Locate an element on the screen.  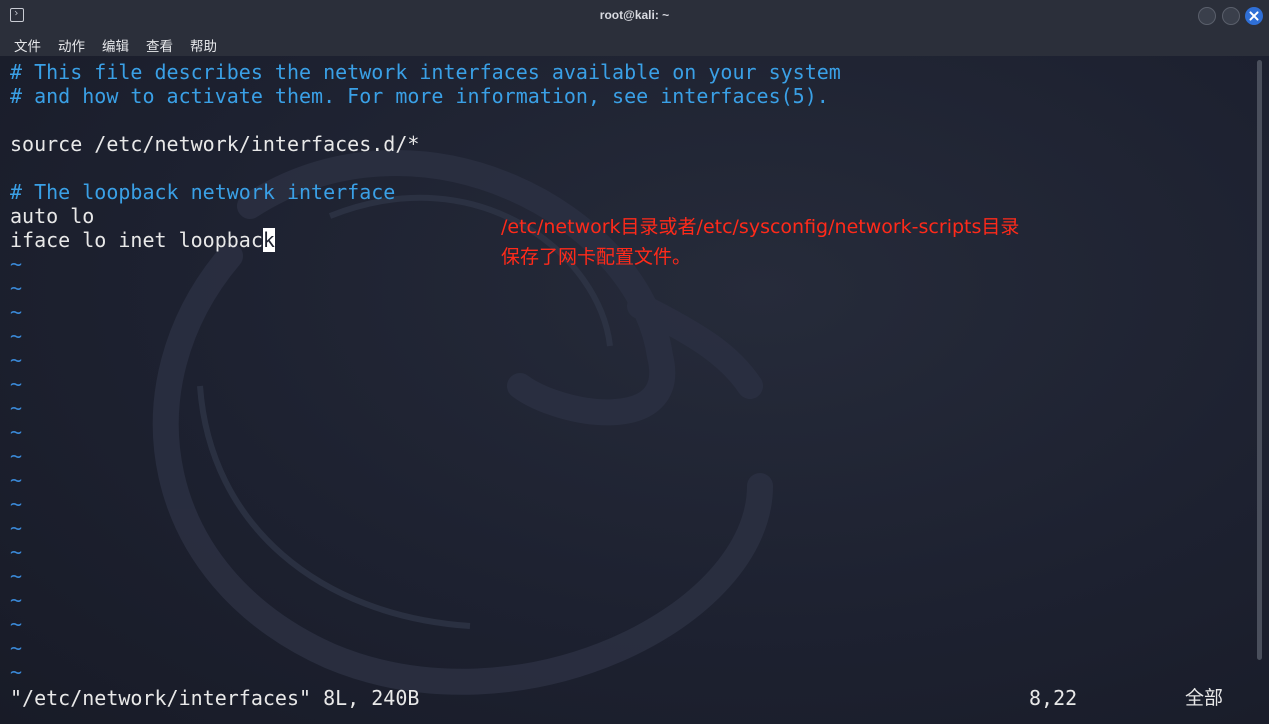
editor-line-6: # The loopback network interface is located at coordinates (203, 192).